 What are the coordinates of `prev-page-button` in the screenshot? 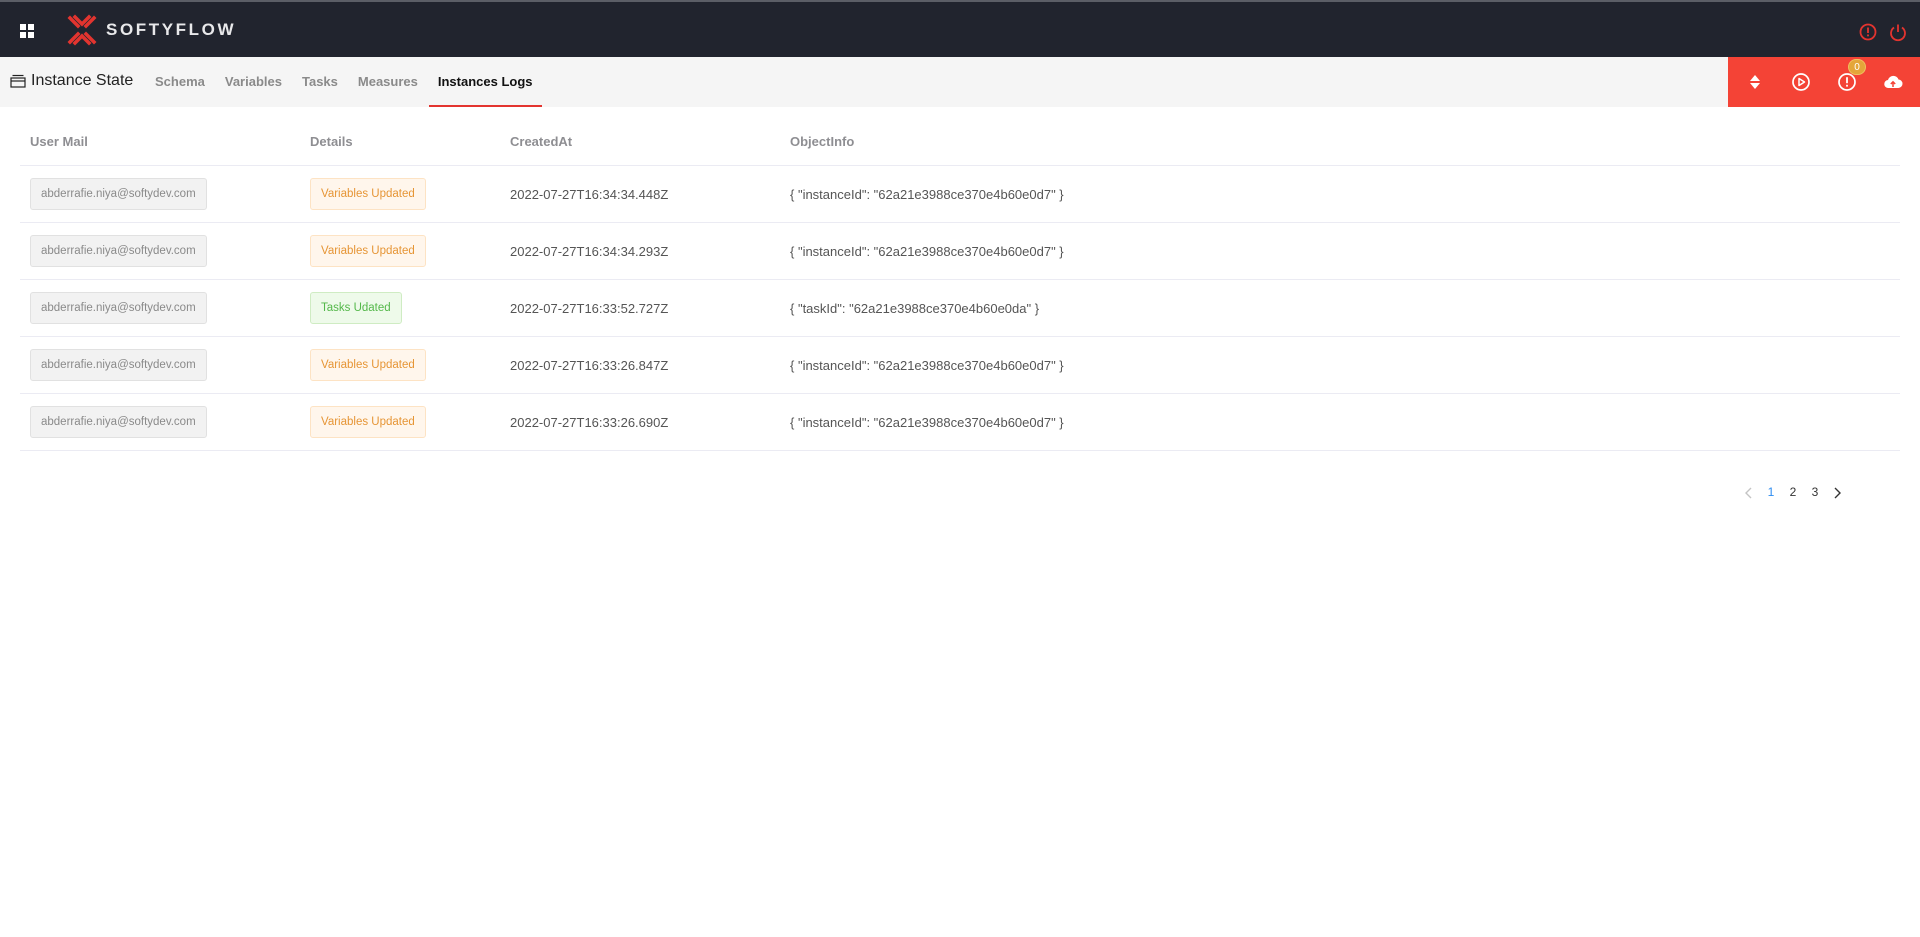 It's located at (1749, 492).